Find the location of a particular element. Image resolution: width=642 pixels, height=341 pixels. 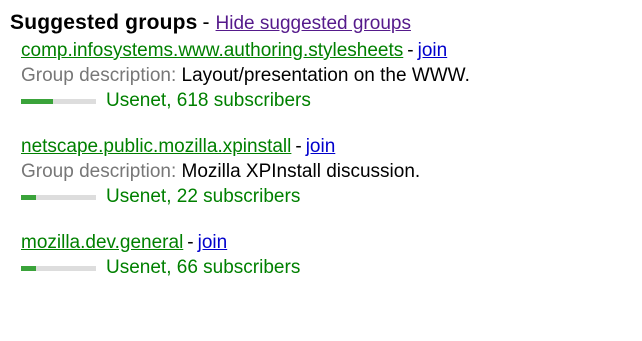

group-name-link: netscape.public.mozilla.xpinstall is located at coordinates (156, 146).